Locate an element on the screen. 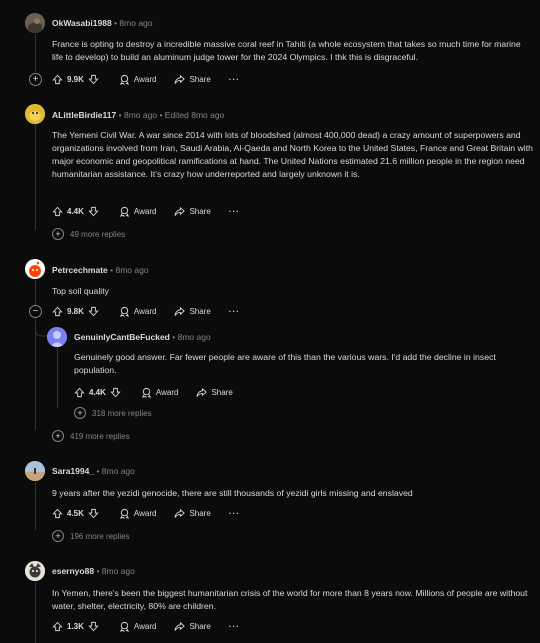 The width and height of the screenshot is (540, 643). comment-actions: 4.5K Award Share ··· is located at coordinates (146, 513).